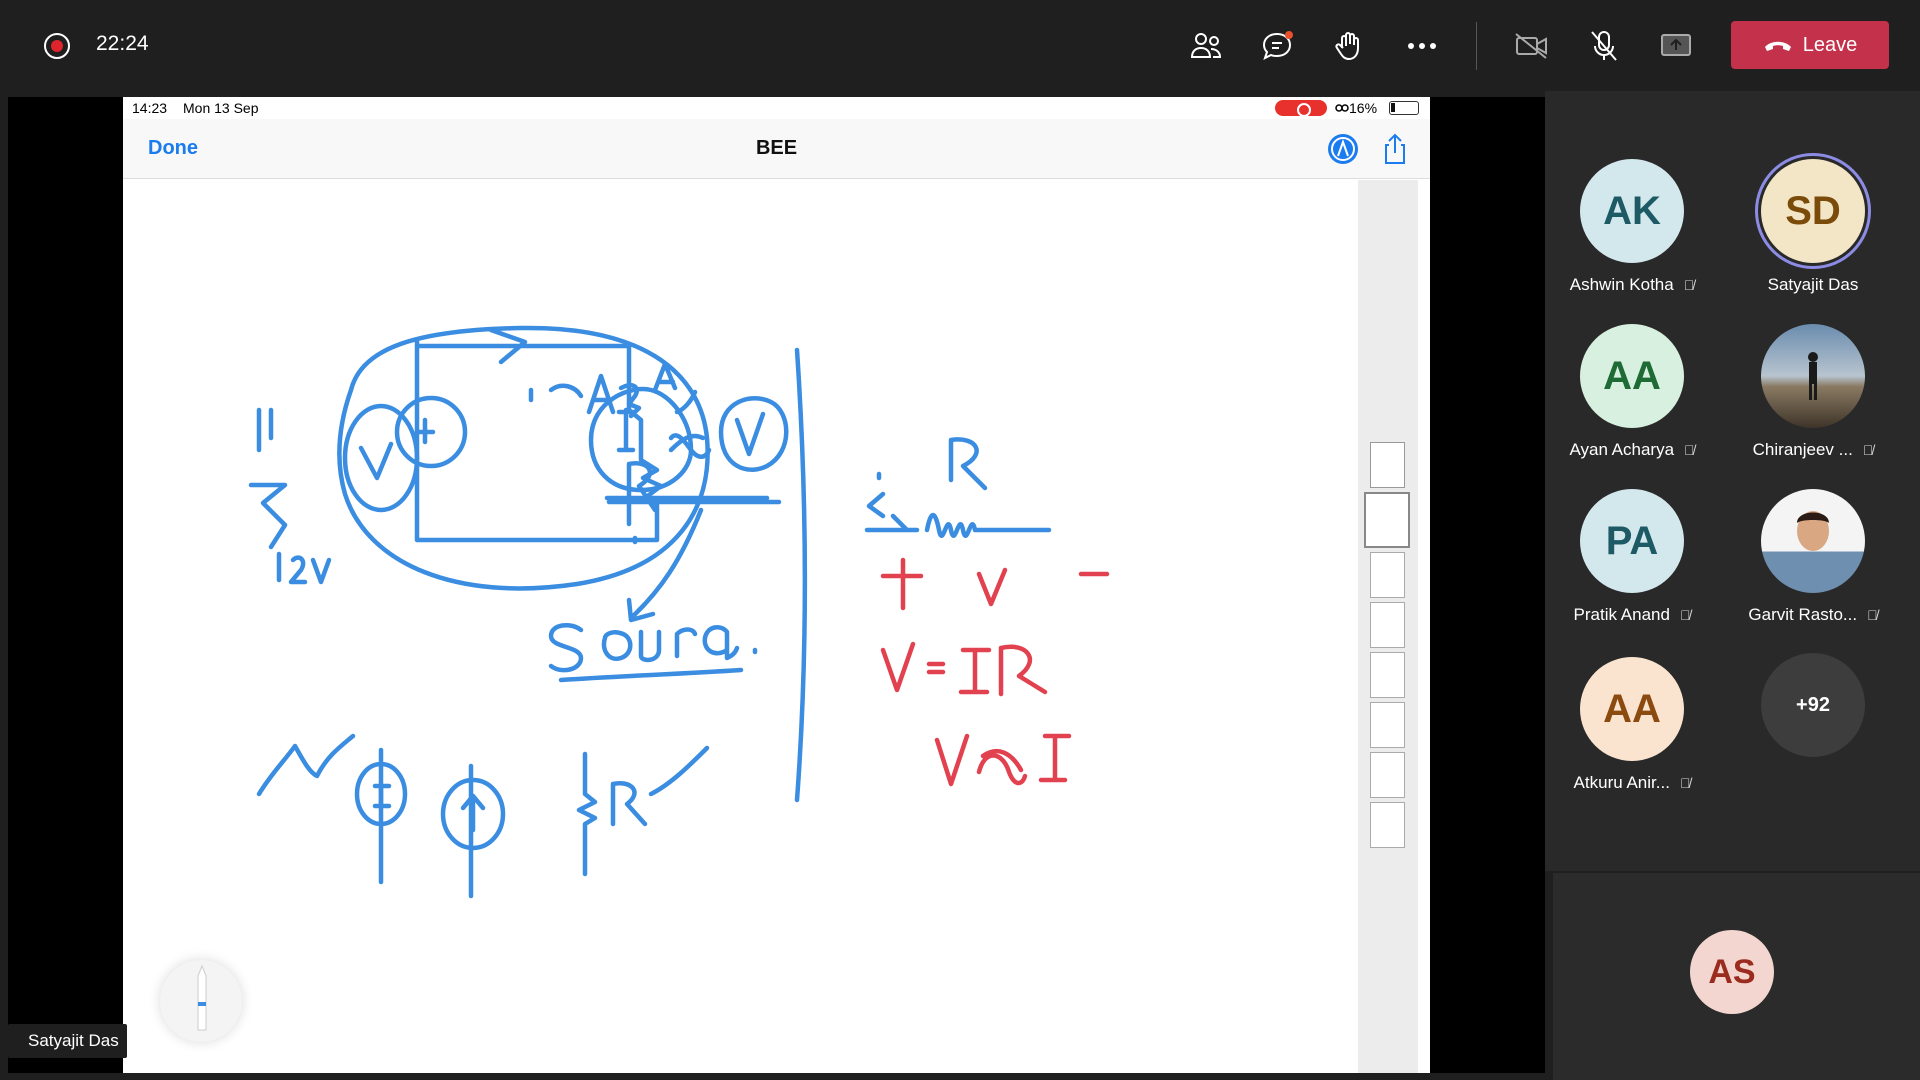 The width and height of the screenshot is (1920, 1080). I want to click on link-icon, so click(1342, 108).